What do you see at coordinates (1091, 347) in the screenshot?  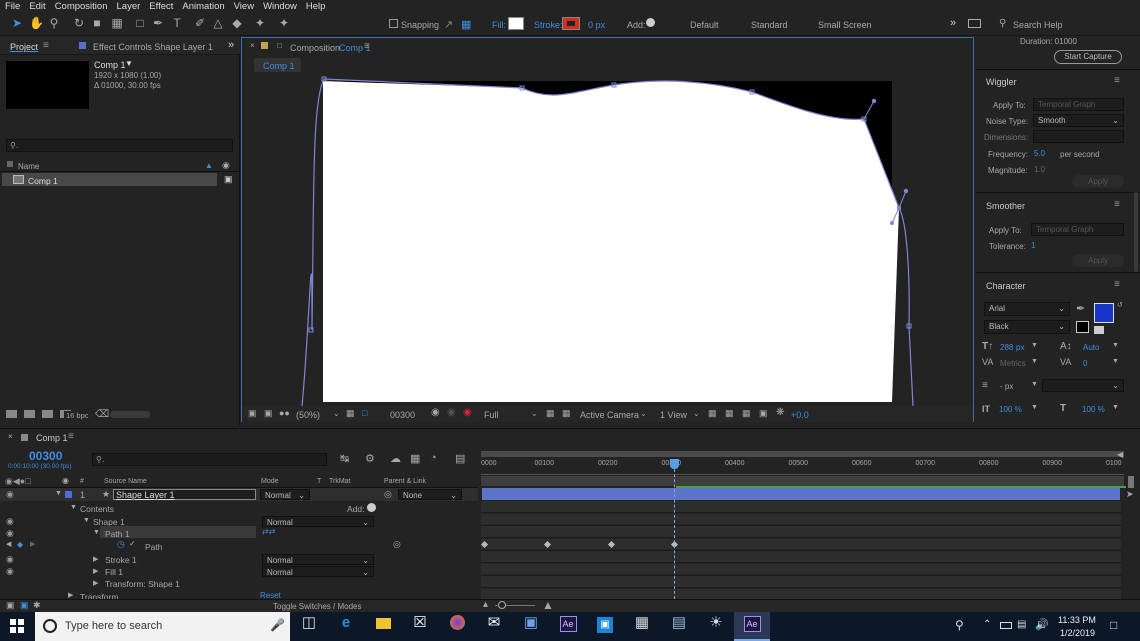 I see `leading-value: Auto` at bounding box center [1091, 347].